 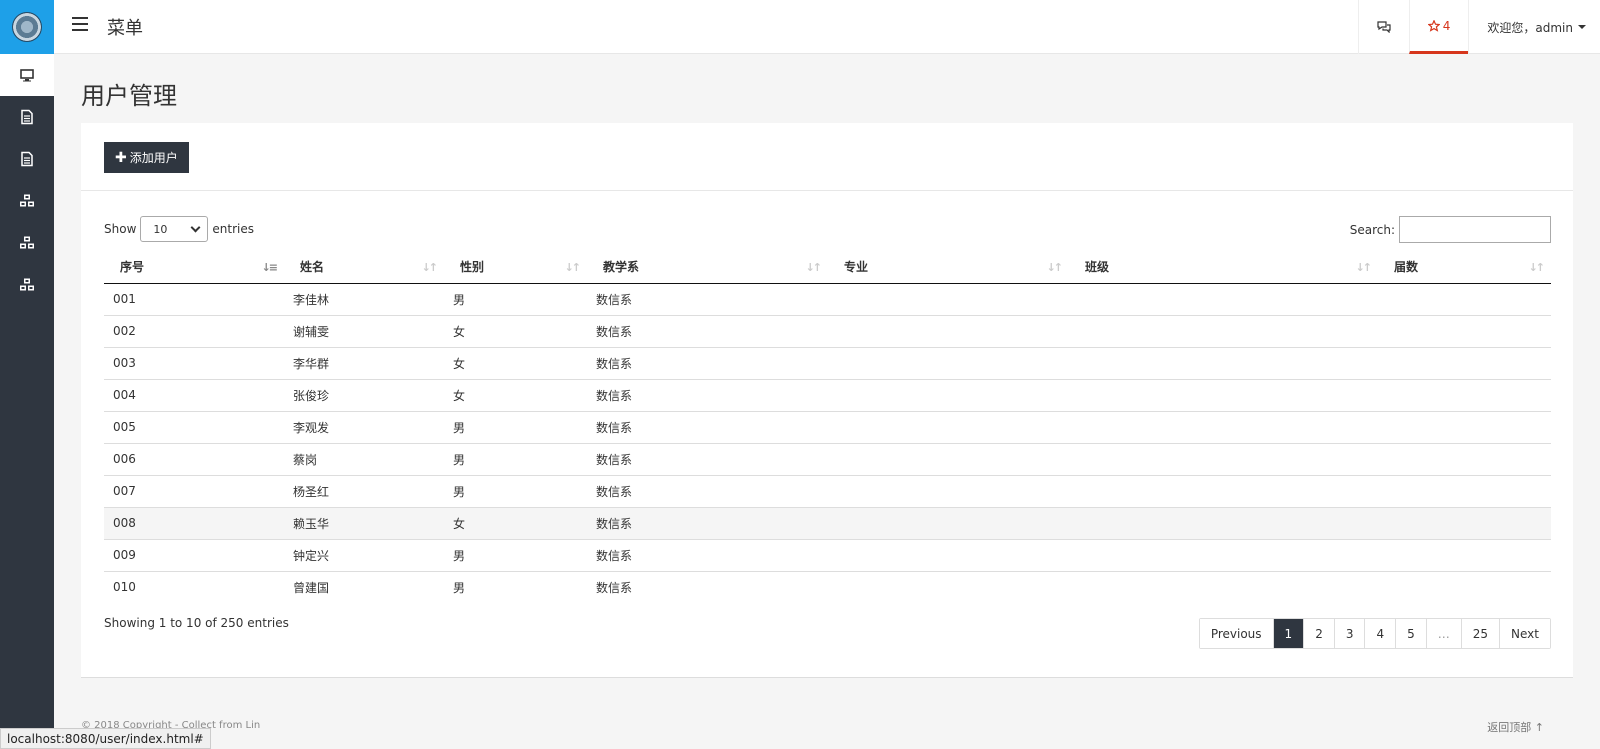 I want to click on column-header-gender: 性别 ↓↑, so click(x=515, y=267).